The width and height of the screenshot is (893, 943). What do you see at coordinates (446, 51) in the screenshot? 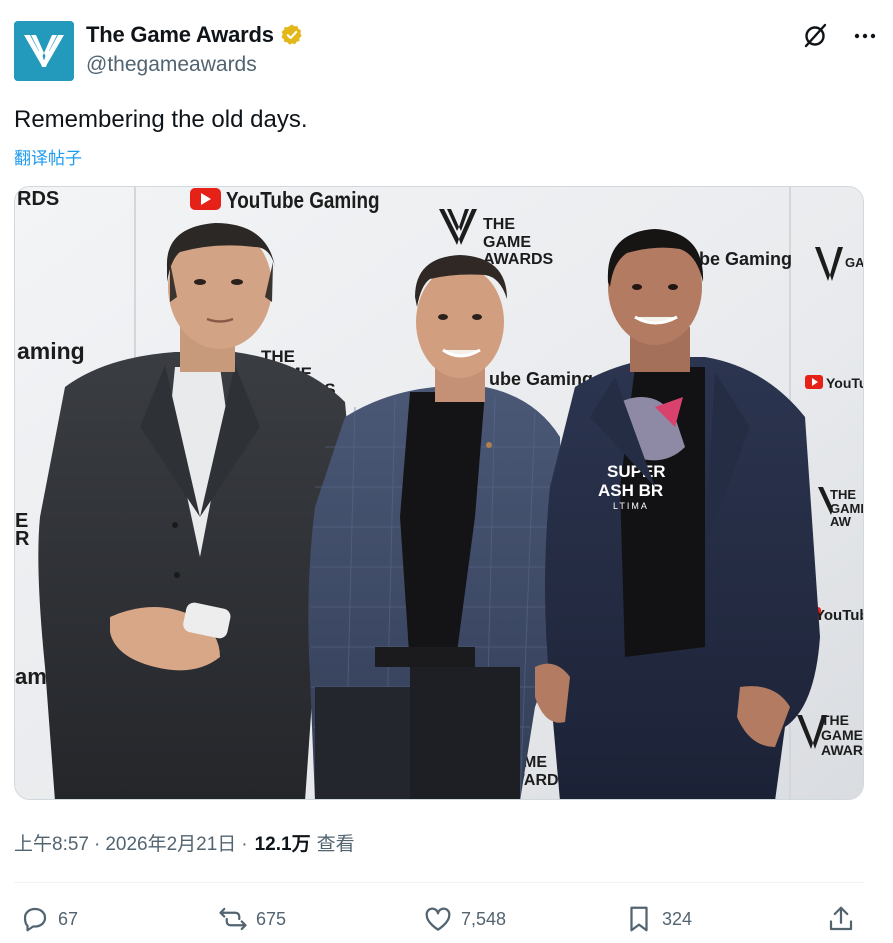
I see `tweet-header: The Game Awards @thegameawards` at bounding box center [446, 51].